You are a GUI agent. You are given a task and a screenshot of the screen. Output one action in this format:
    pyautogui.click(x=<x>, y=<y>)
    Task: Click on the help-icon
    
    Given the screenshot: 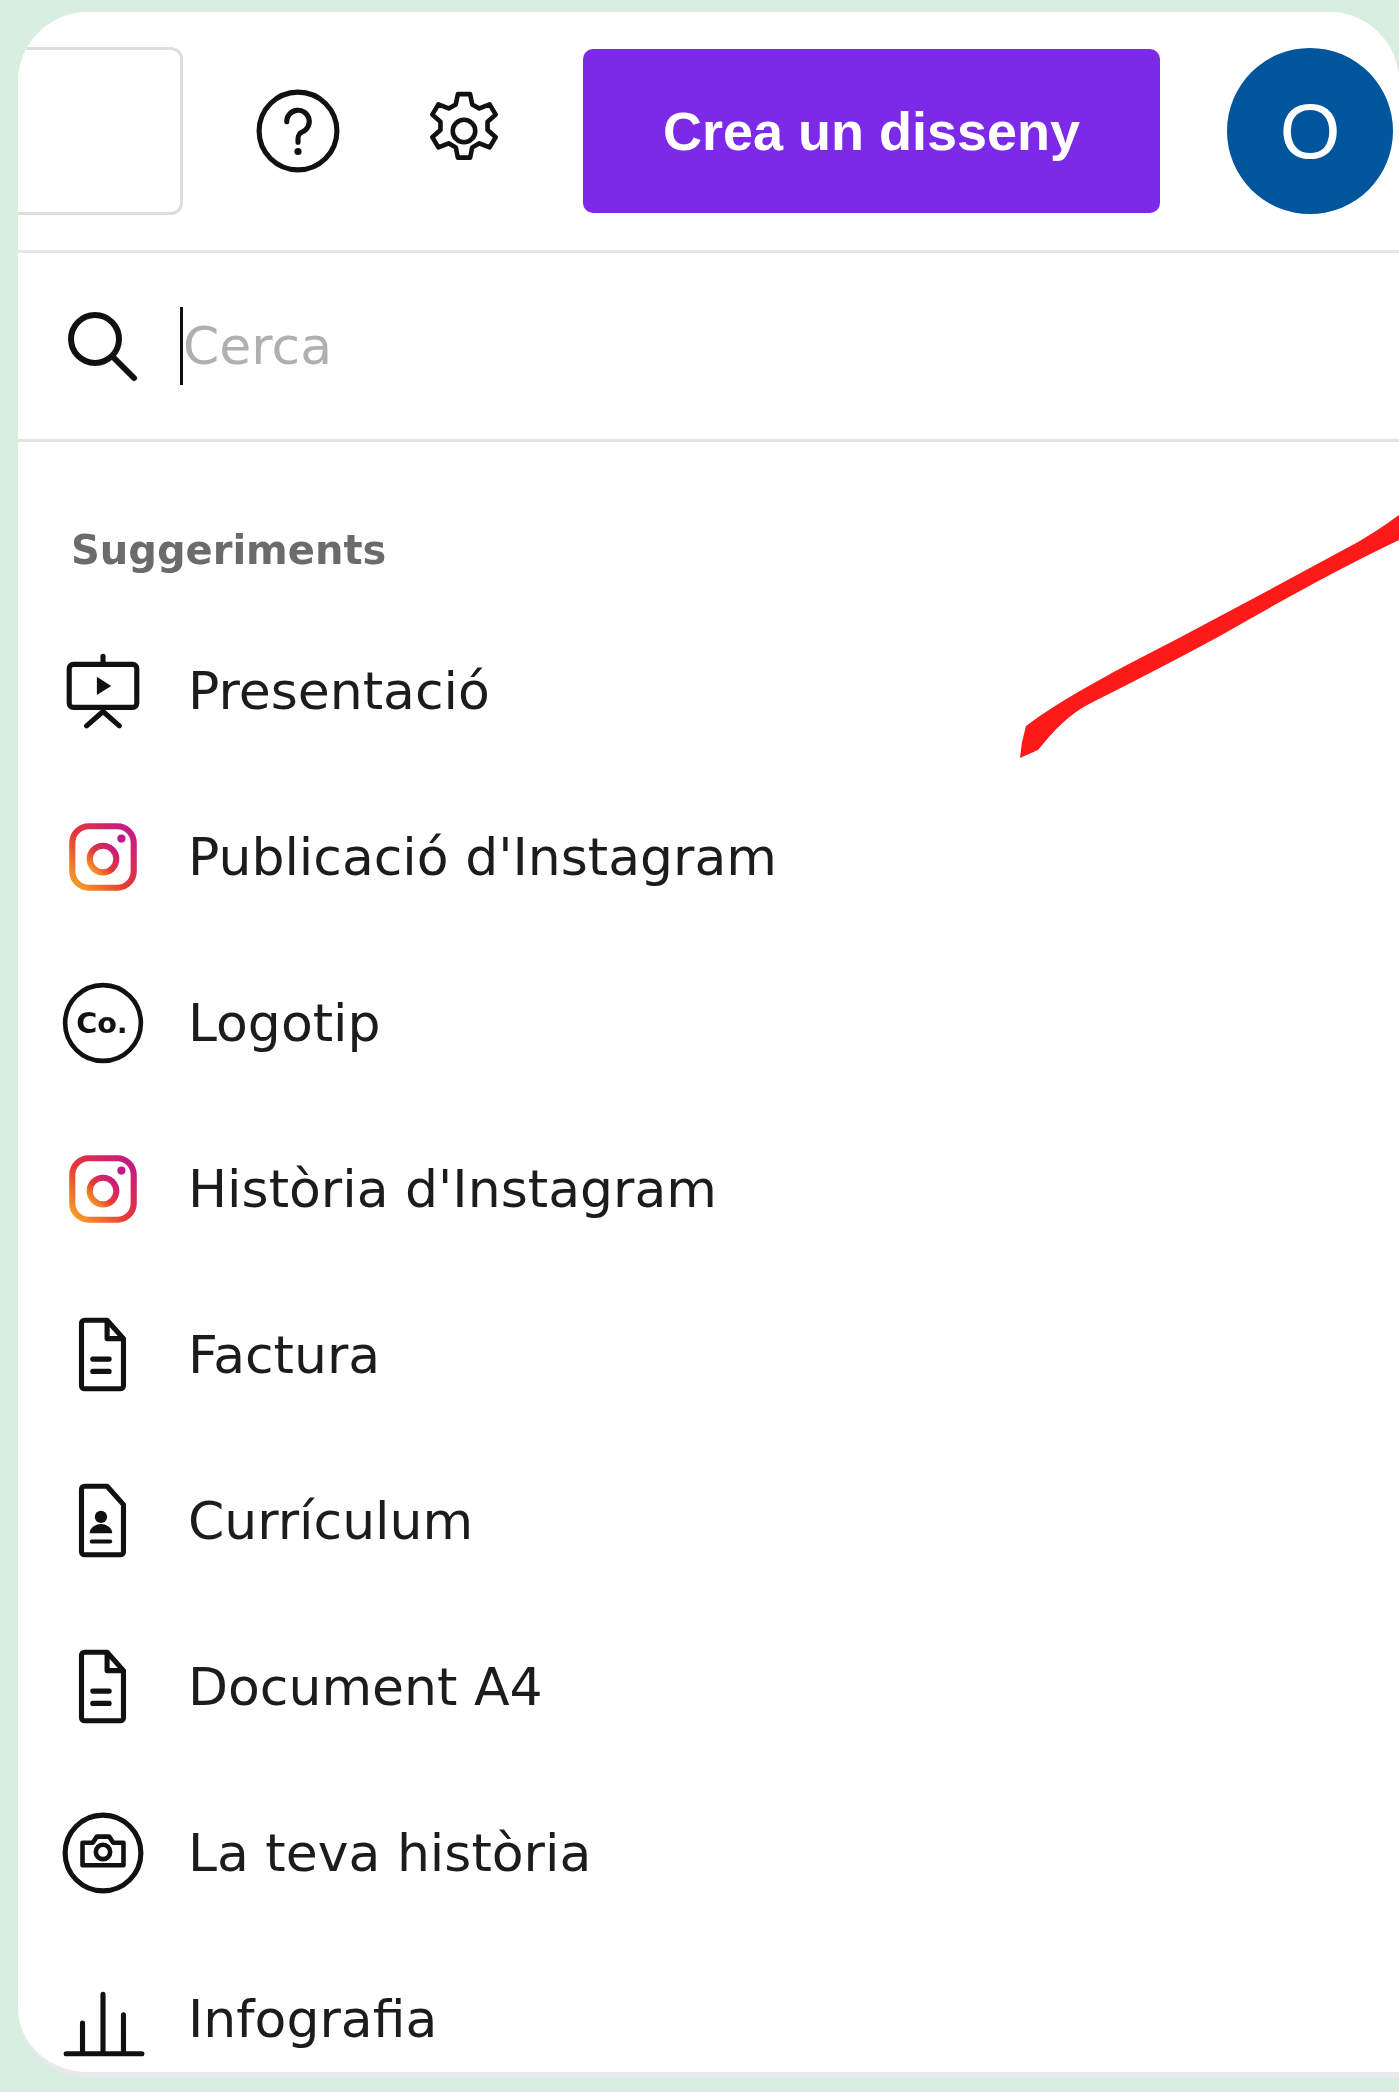 What is the action you would take?
    pyautogui.click(x=298, y=131)
    